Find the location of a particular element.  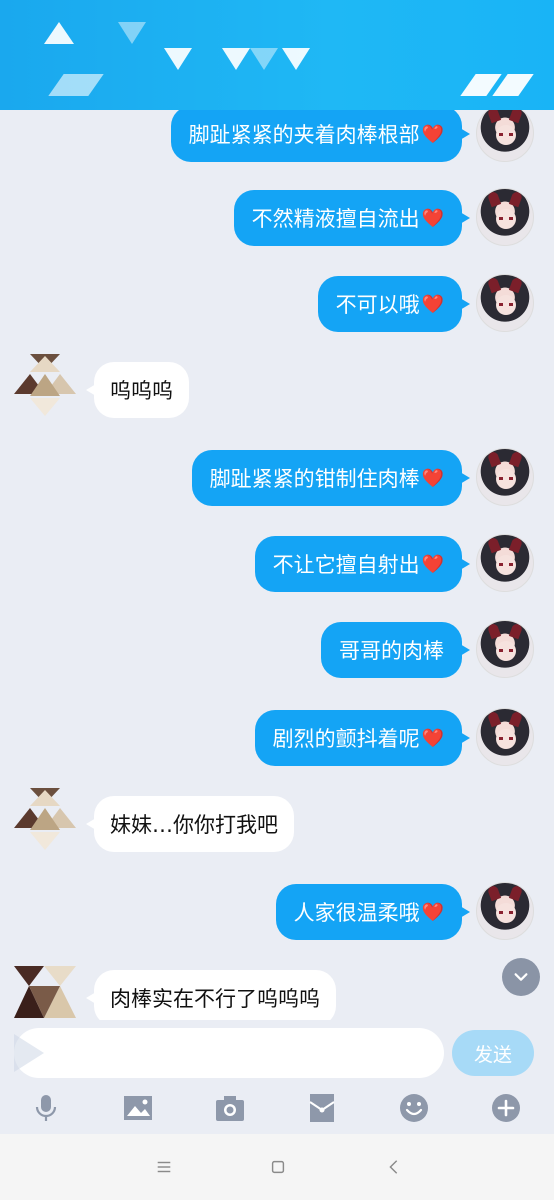

back-button is located at coordinates (394, 1167).